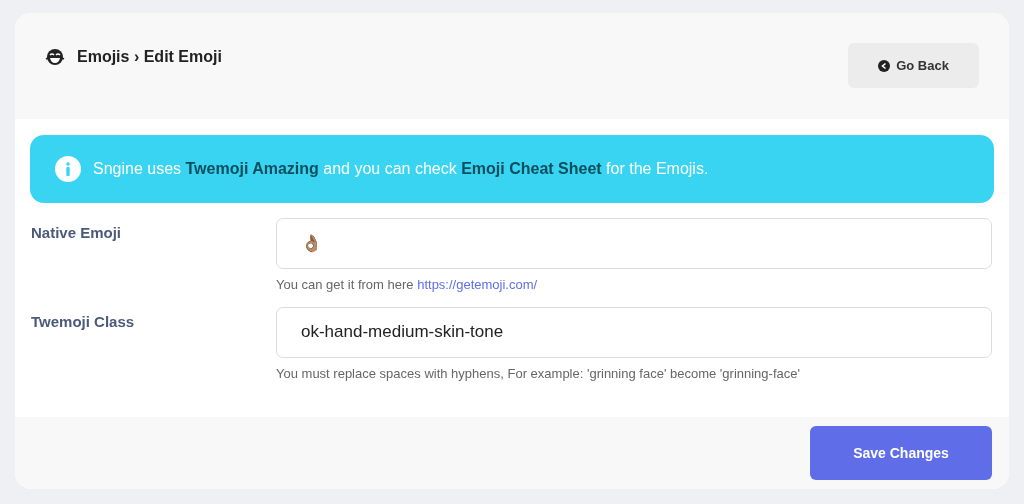 The height and width of the screenshot is (504, 1024). What do you see at coordinates (83, 321) in the screenshot?
I see `field-label: Twemoji Class` at bounding box center [83, 321].